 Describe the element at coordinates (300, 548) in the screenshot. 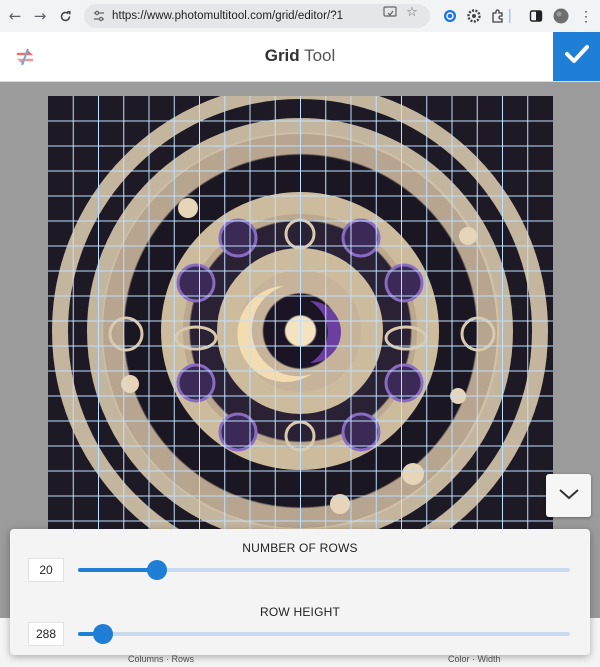

I see `rows-label: NUMBER OF ROWS` at that location.